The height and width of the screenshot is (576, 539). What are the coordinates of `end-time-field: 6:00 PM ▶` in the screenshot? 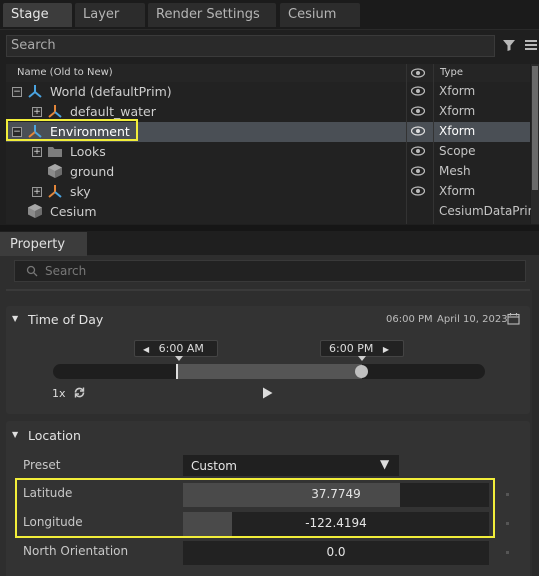 It's located at (362, 348).